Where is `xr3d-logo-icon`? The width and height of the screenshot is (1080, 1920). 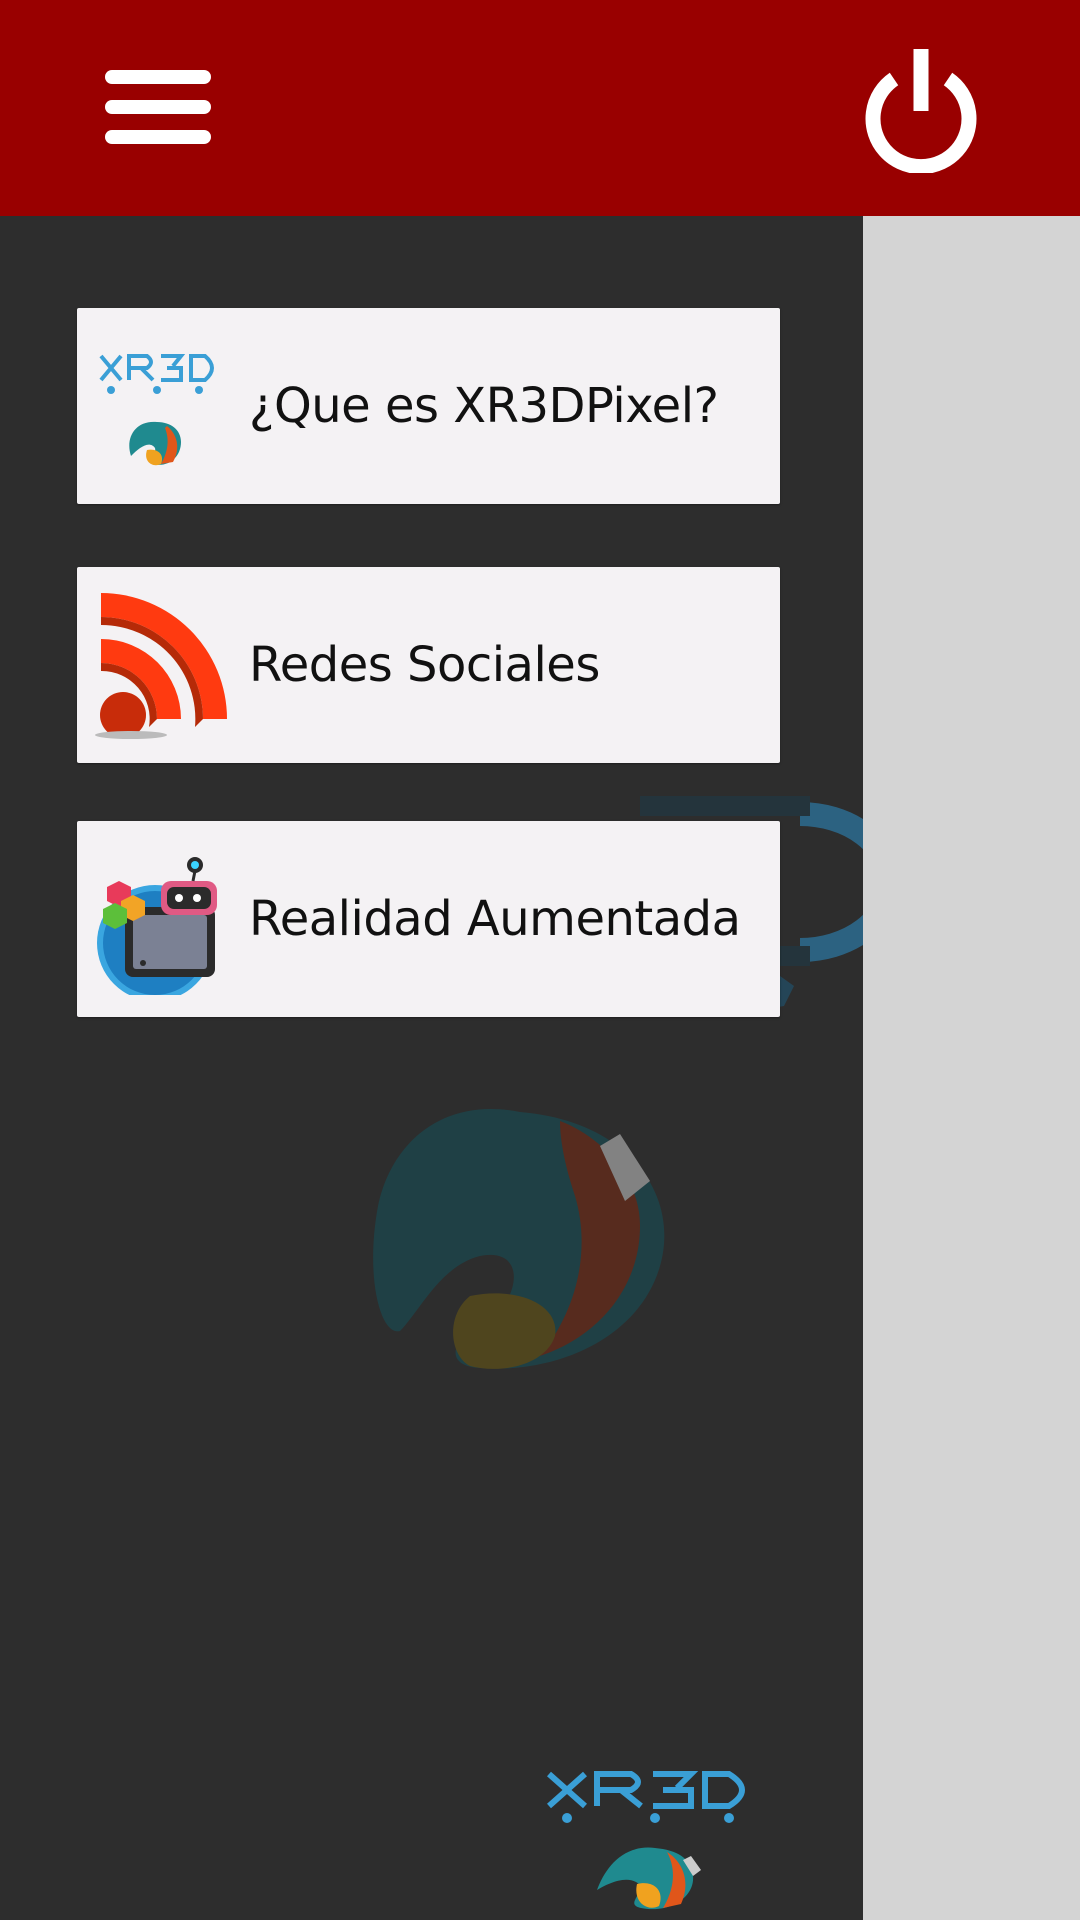
xr3d-logo-icon is located at coordinates (156, 410).